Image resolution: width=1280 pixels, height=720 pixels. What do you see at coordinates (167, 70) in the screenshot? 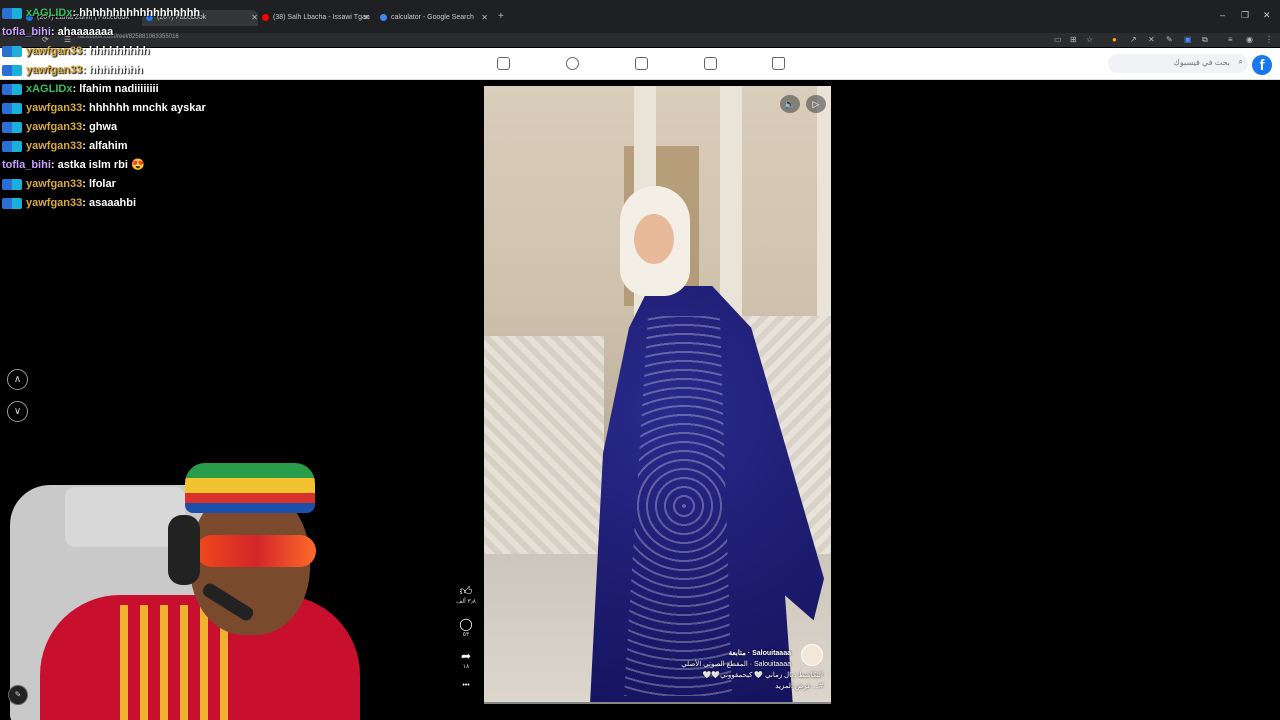
I see `chat-message: yawfgan33: hhhhhhhh` at bounding box center [167, 70].